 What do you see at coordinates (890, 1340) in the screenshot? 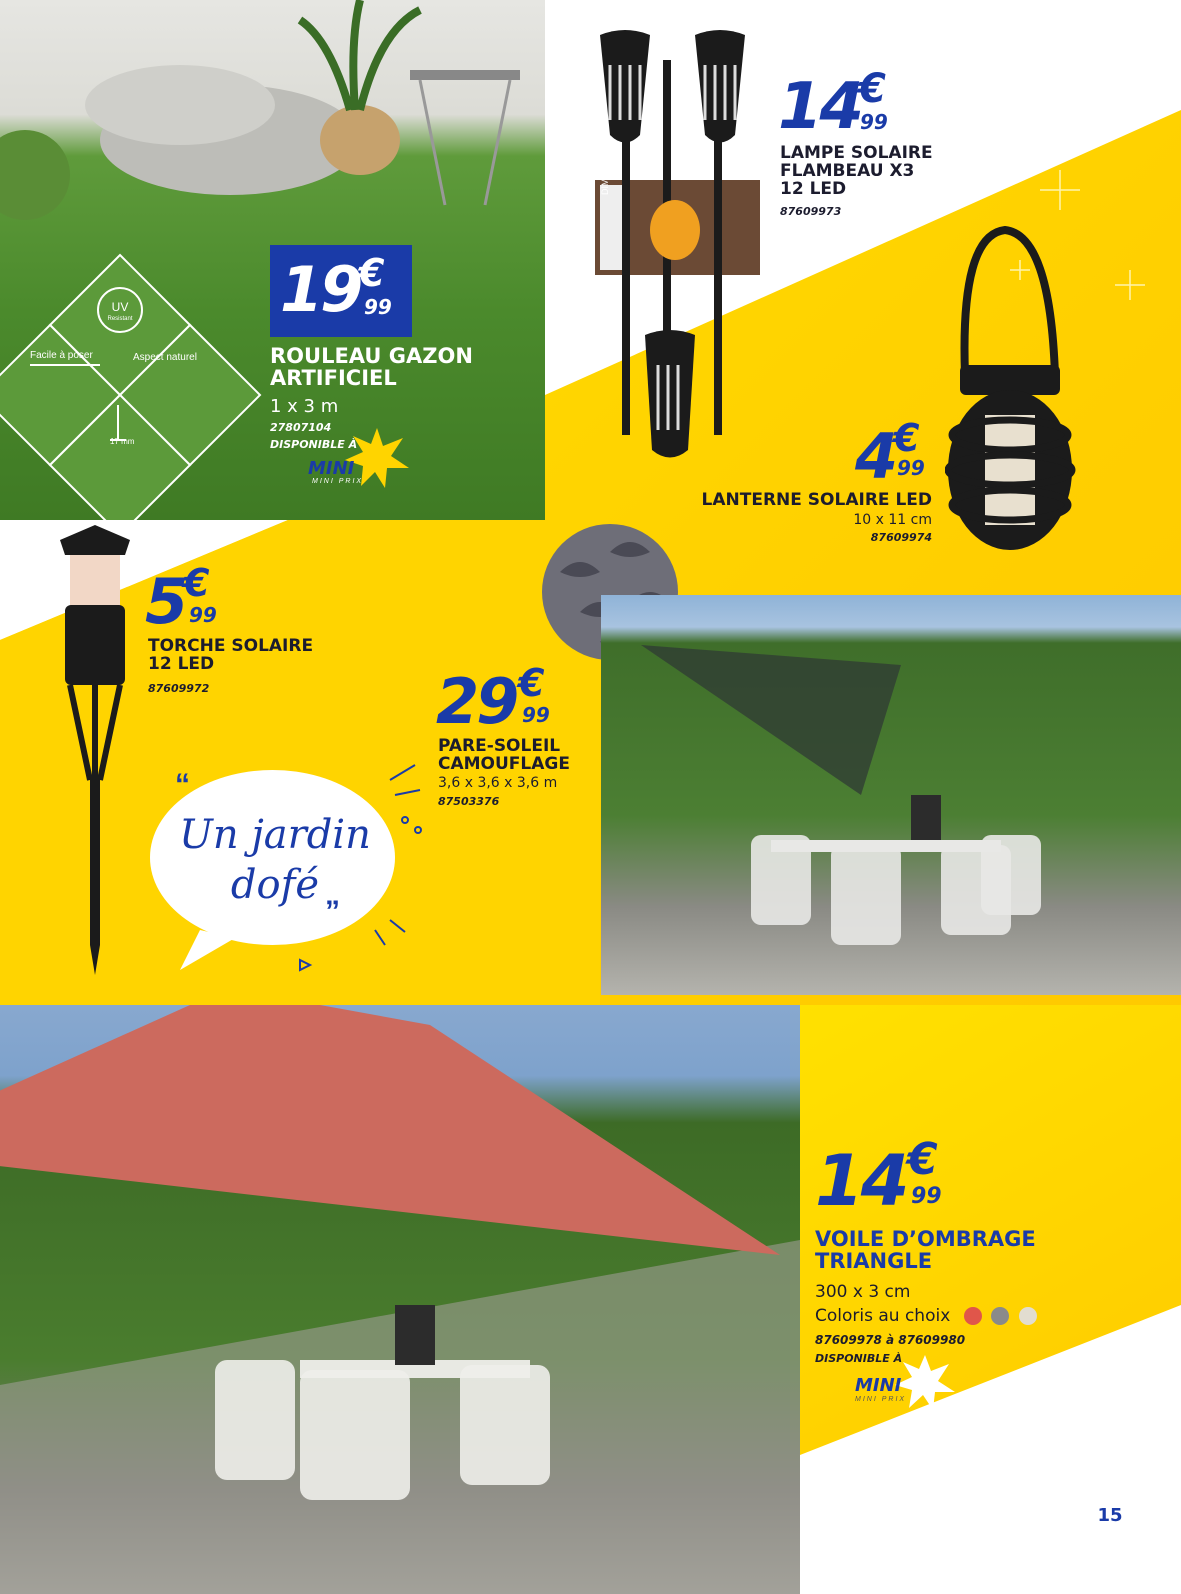
I see `product-ref-voile: 87609978 à 87609980` at bounding box center [890, 1340].